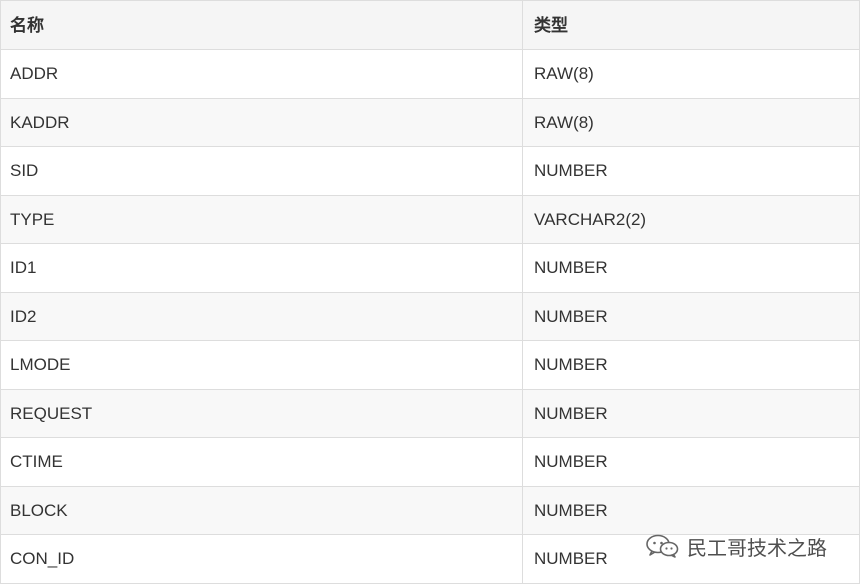  I want to click on cell-name: BLOCK, so click(262, 510).